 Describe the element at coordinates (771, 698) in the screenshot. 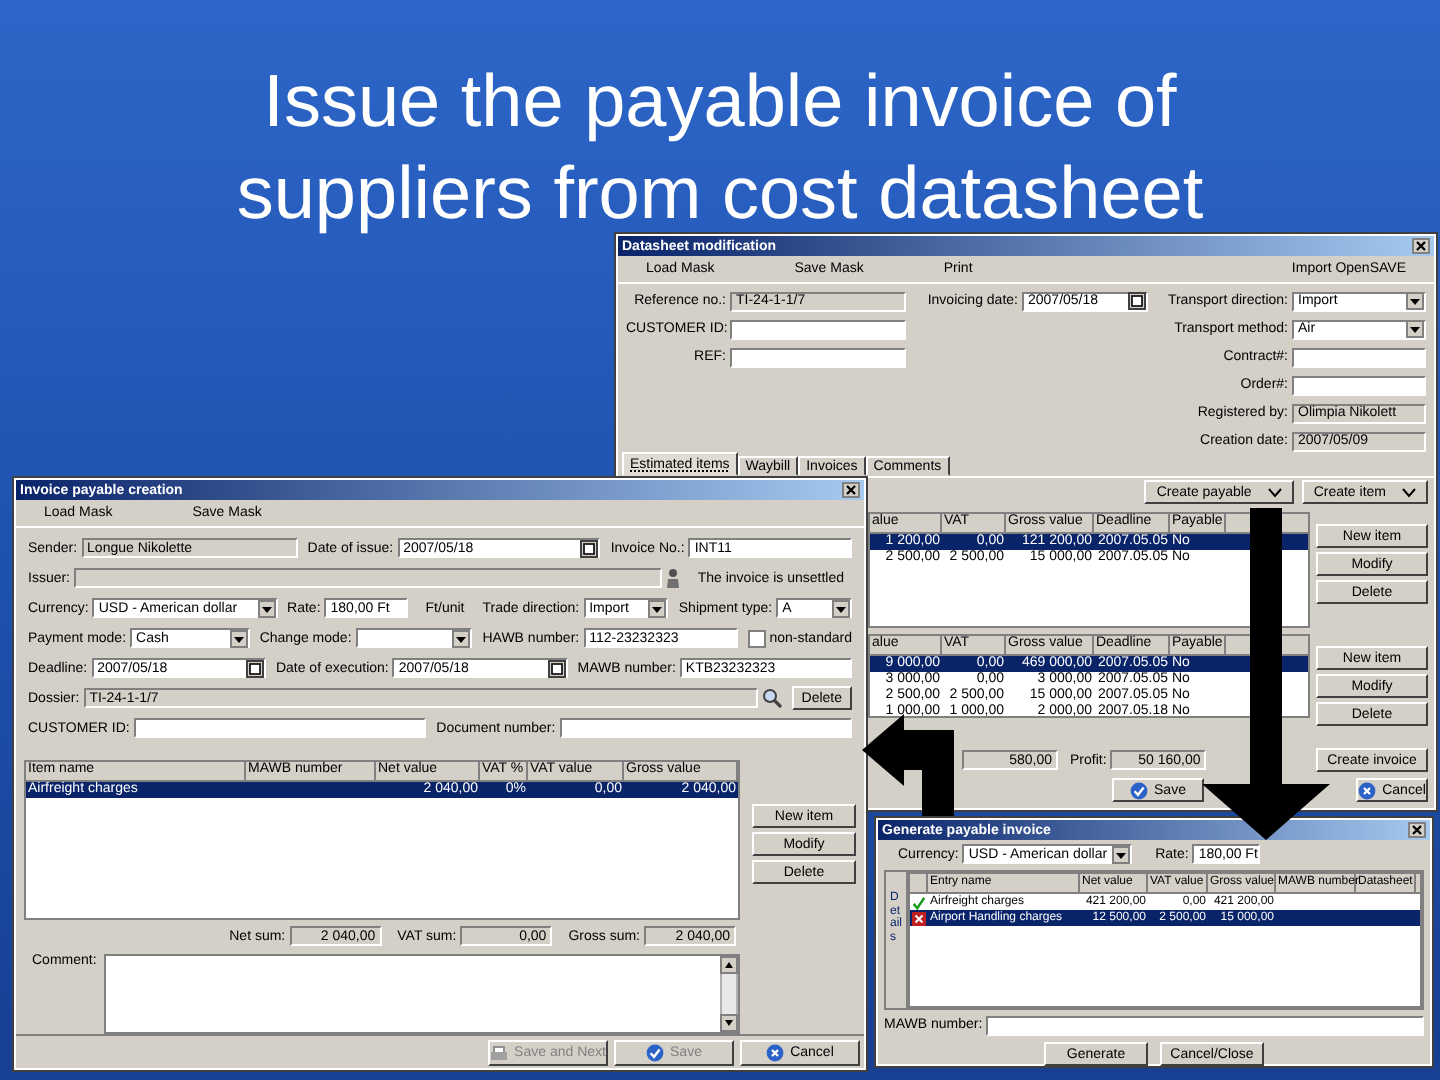

I see `search-icon` at that location.